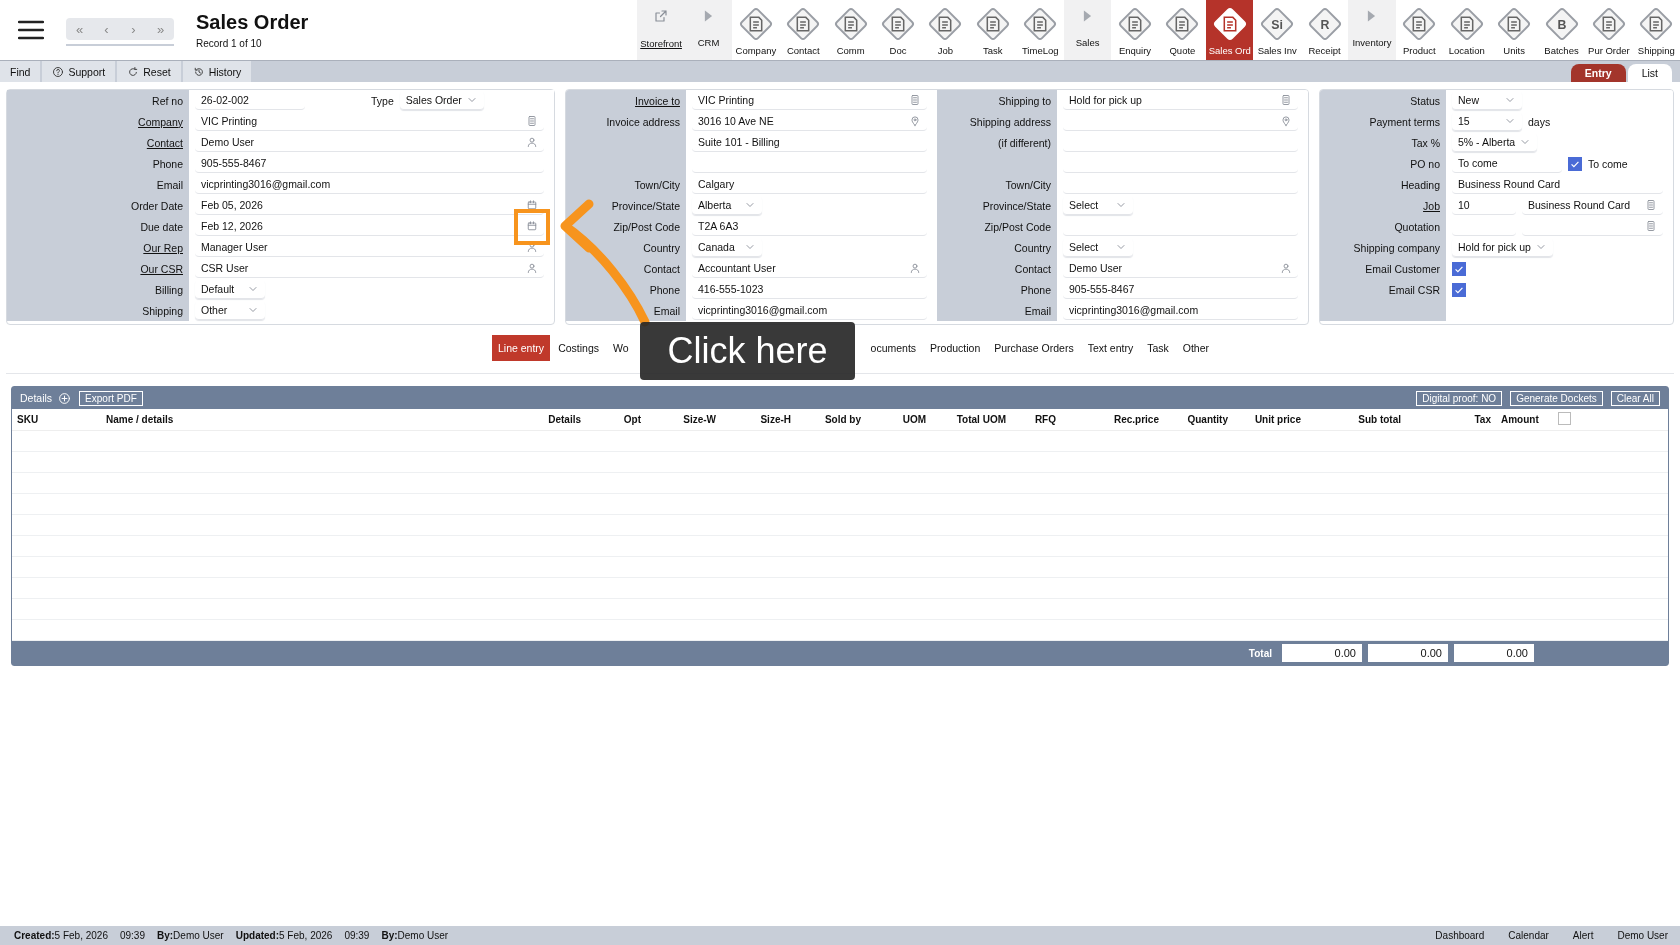 This screenshot has height=945, width=1680. Describe the element at coordinates (1277, 419) in the screenshot. I see `column-header: Unit price` at that location.